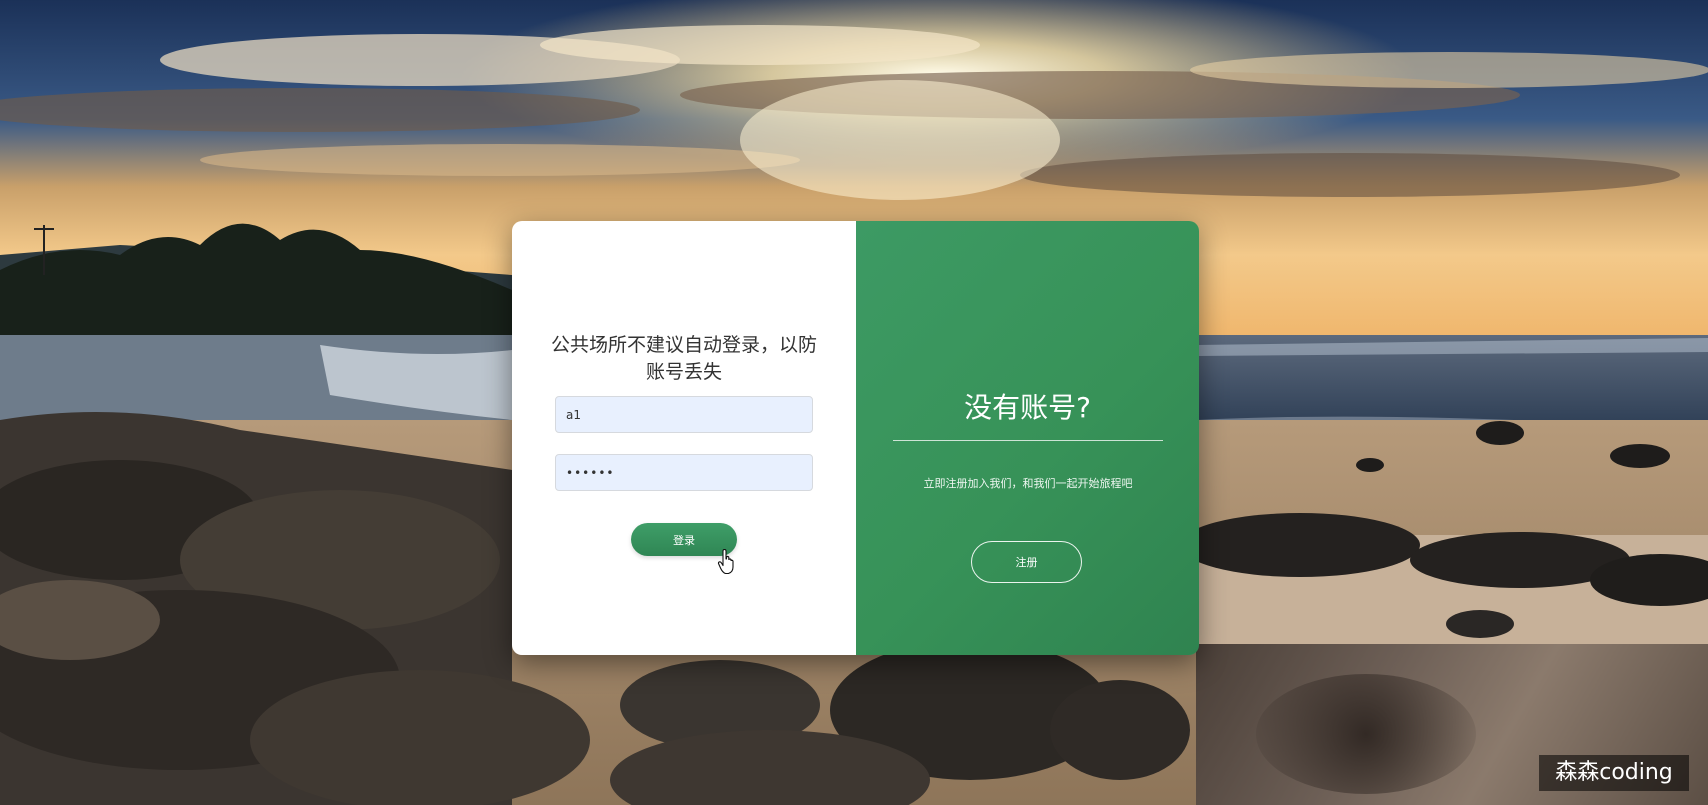 Image resolution: width=1708 pixels, height=805 pixels. Describe the element at coordinates (683, 358) in the screenshot. I see `login-notice: 公共场所不建议自动登录，以防账号丢失` at that location.